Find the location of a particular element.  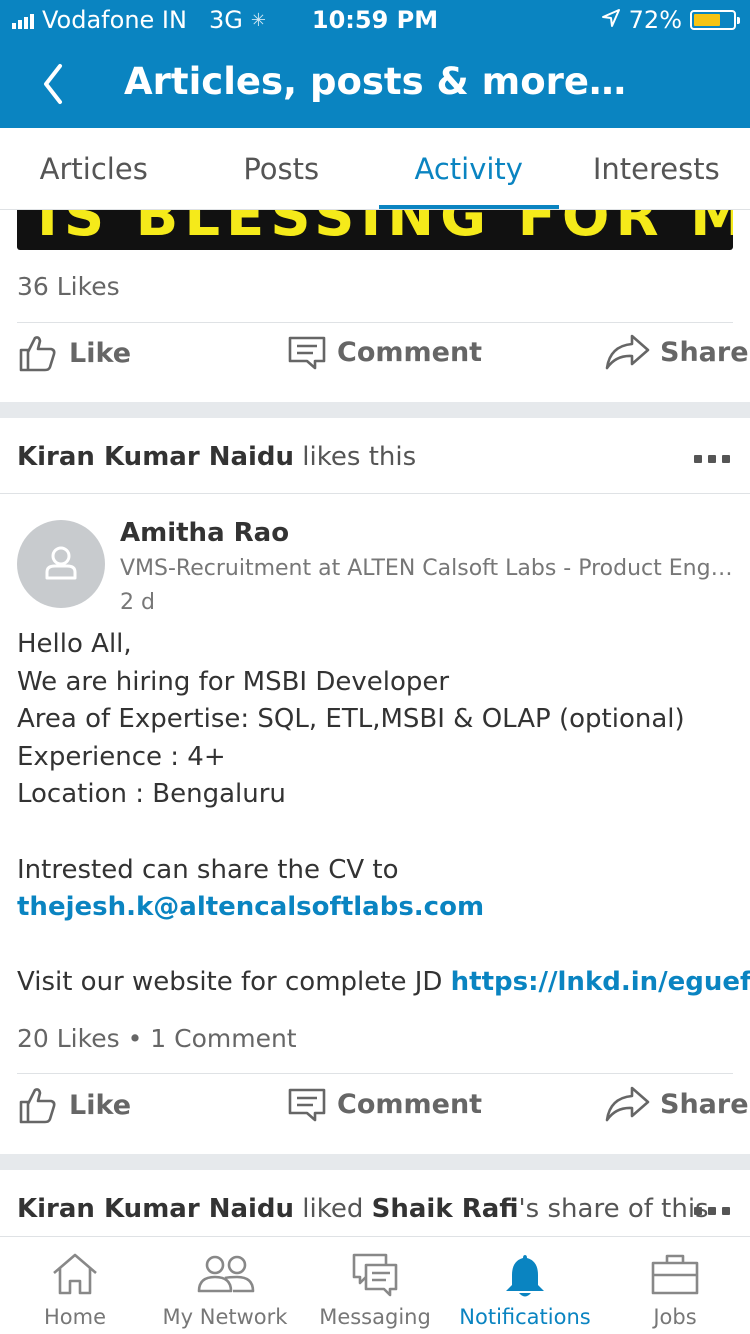

tabbar-home: Home is located at coordinates (75, 1285).